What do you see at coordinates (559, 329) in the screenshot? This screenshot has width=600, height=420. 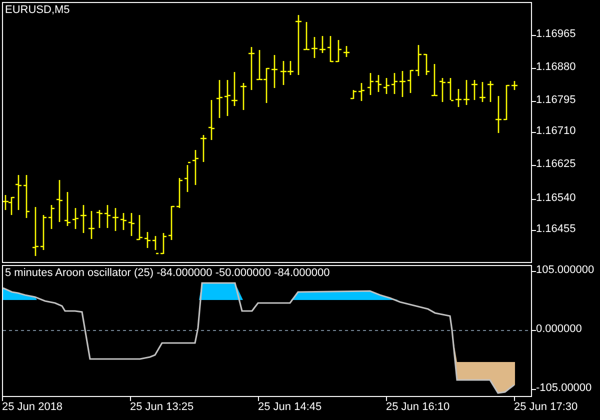 I see `axis-label: 0.000000` at bounding box center [559, 329].